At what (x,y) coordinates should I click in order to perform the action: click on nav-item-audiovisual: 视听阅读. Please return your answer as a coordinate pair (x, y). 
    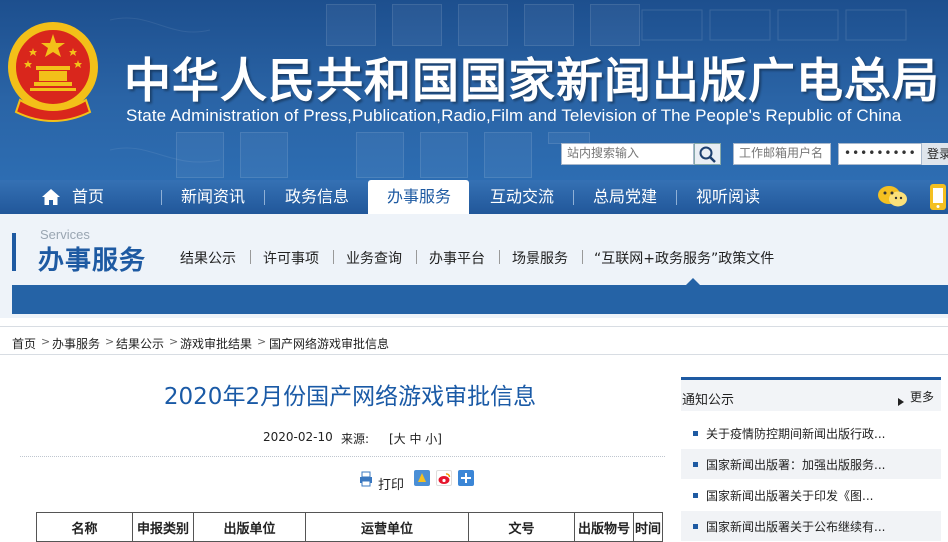
    Looking at the image, I should click on (728, 197).